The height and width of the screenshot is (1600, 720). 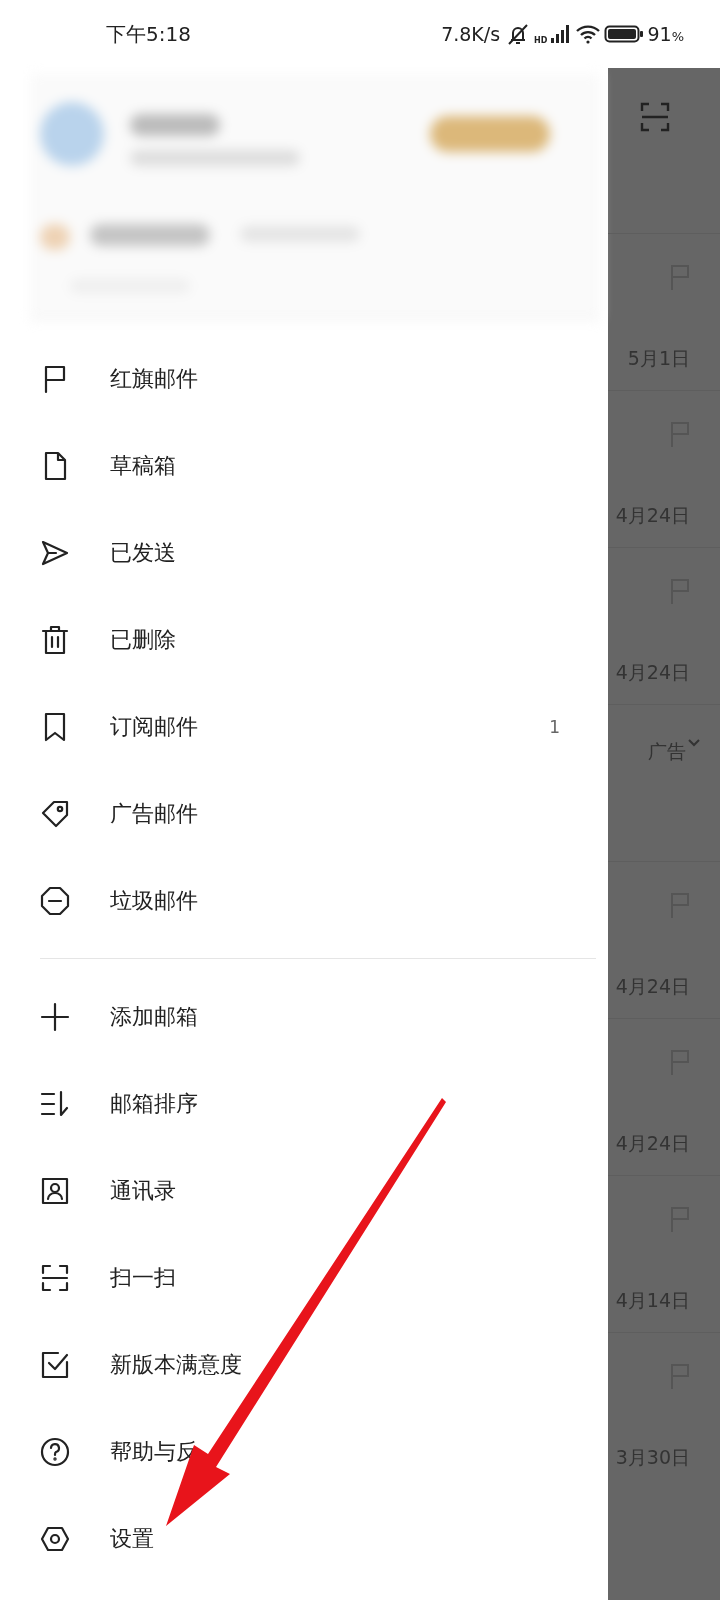 What do you see at coordinates (541, 40) in the screenshot?
I see `signal-label: HD` at bounding box center [541, 40].